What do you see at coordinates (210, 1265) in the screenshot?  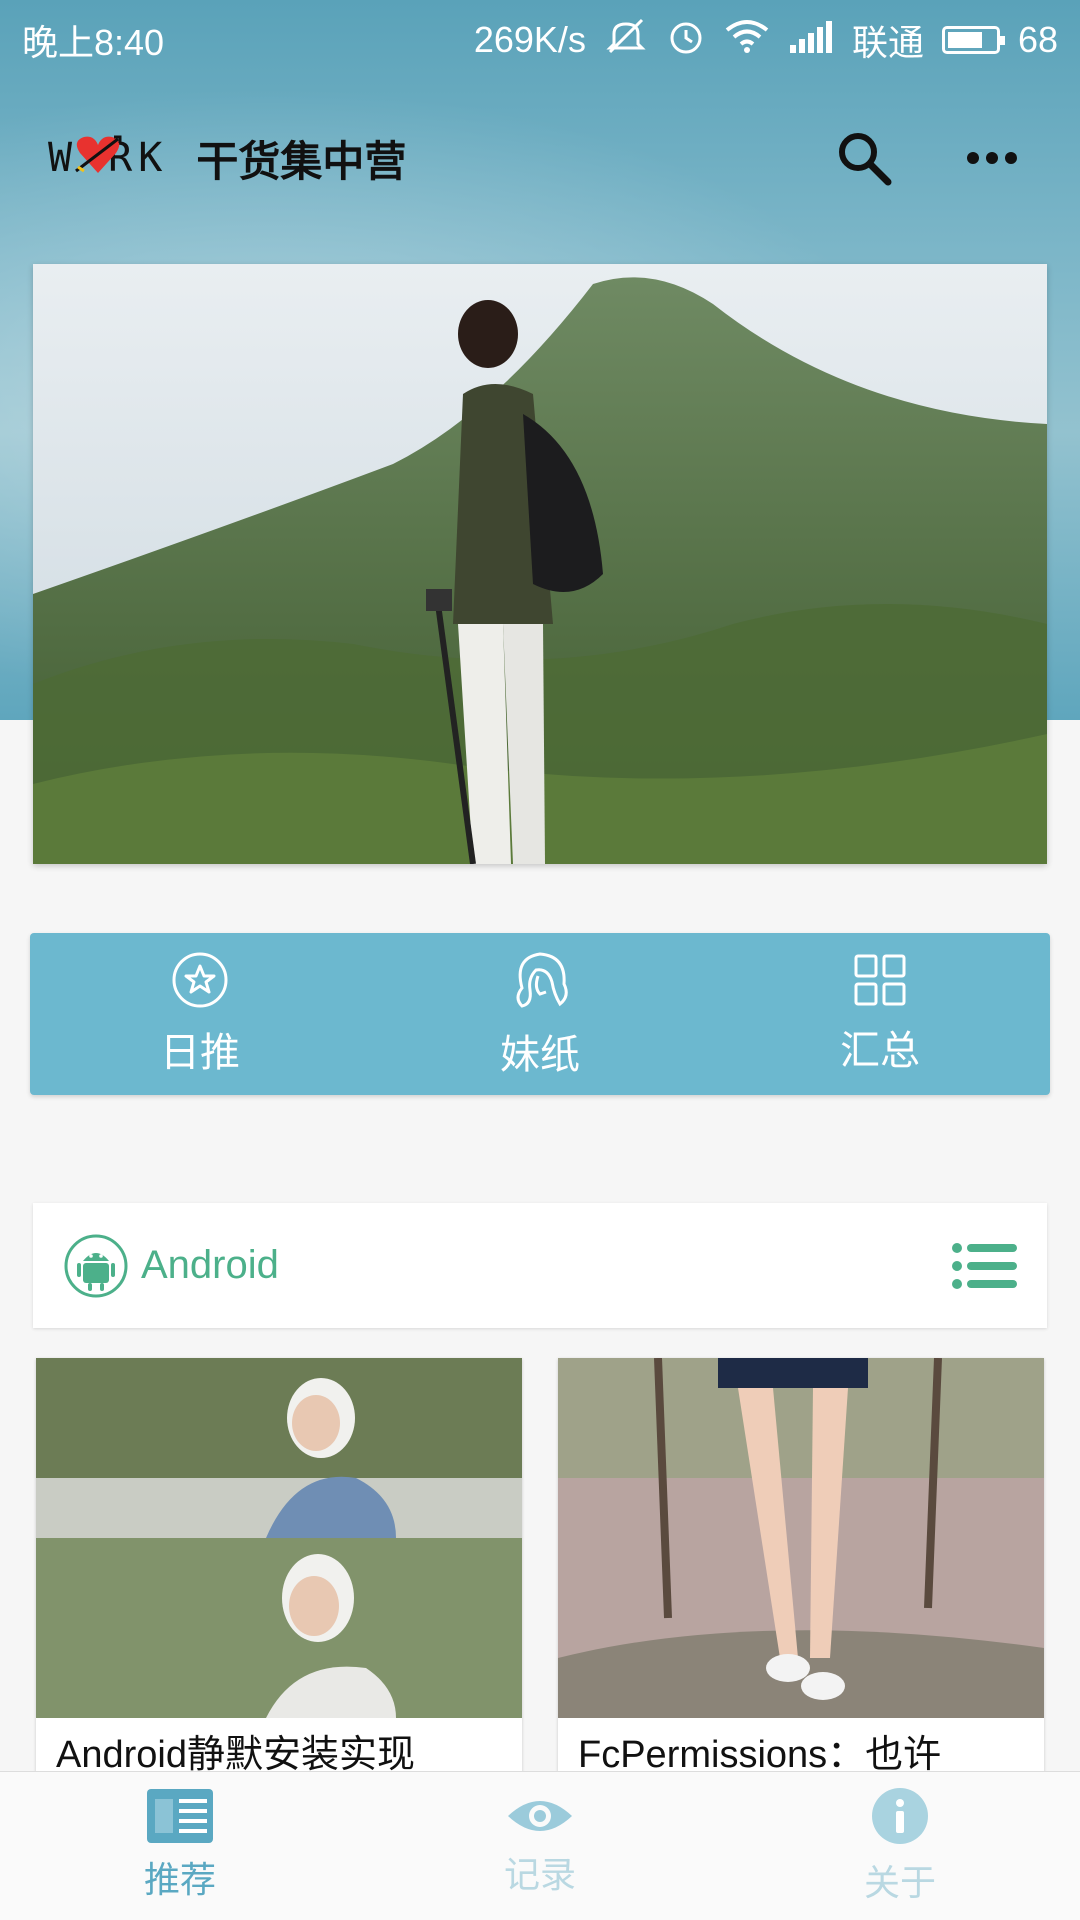 I see `section-title: Android` at bounding box center [210, 1265].